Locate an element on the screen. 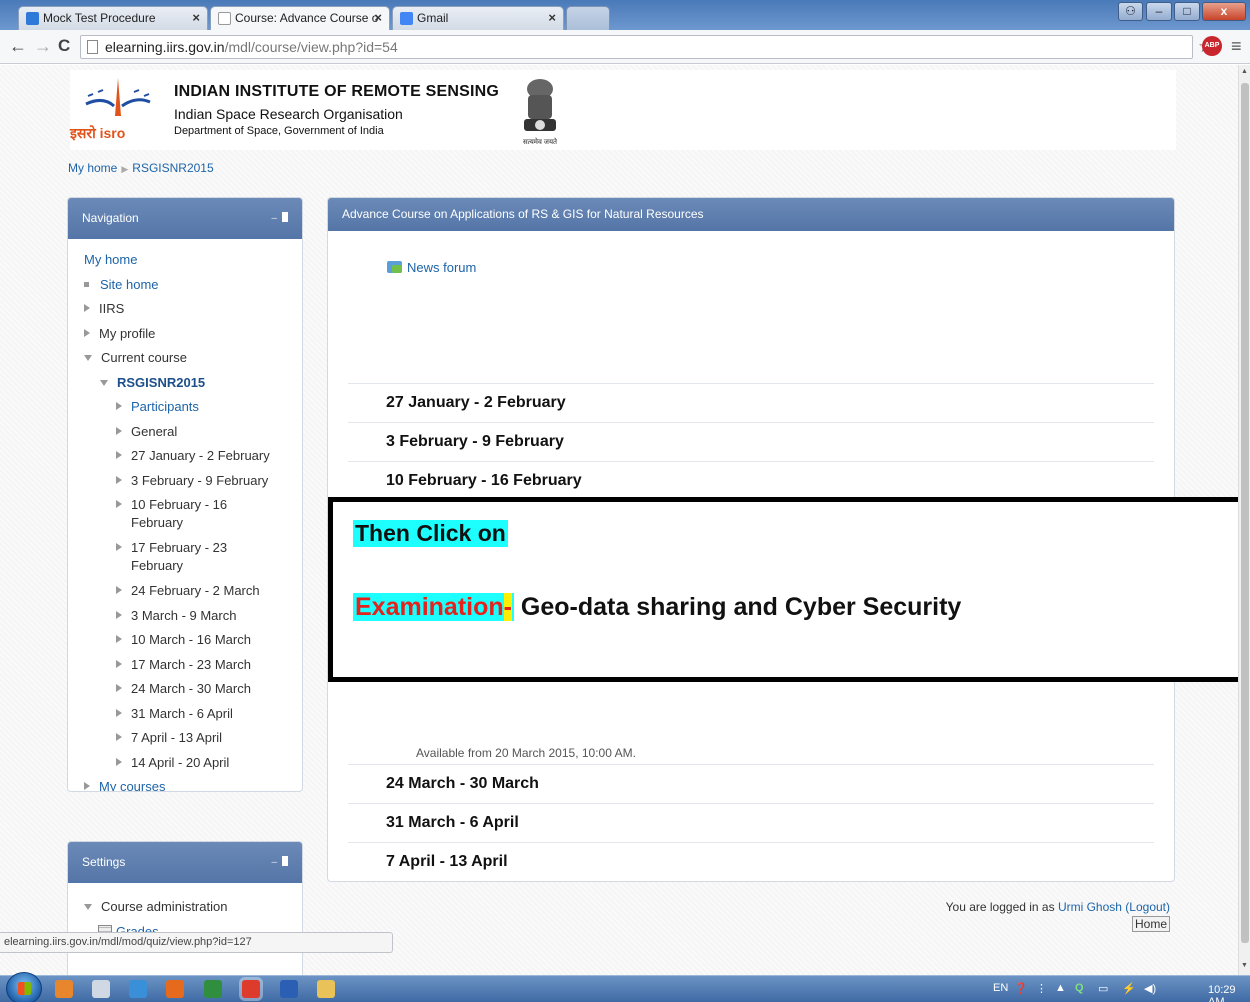  expanded-arrow-icon is located at coordinates (88, 358).